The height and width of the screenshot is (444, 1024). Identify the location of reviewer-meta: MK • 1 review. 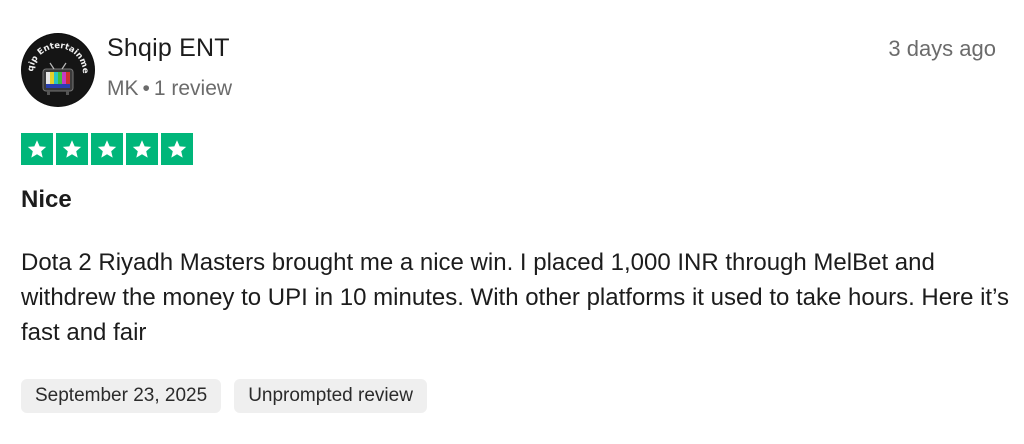
(169, 89).